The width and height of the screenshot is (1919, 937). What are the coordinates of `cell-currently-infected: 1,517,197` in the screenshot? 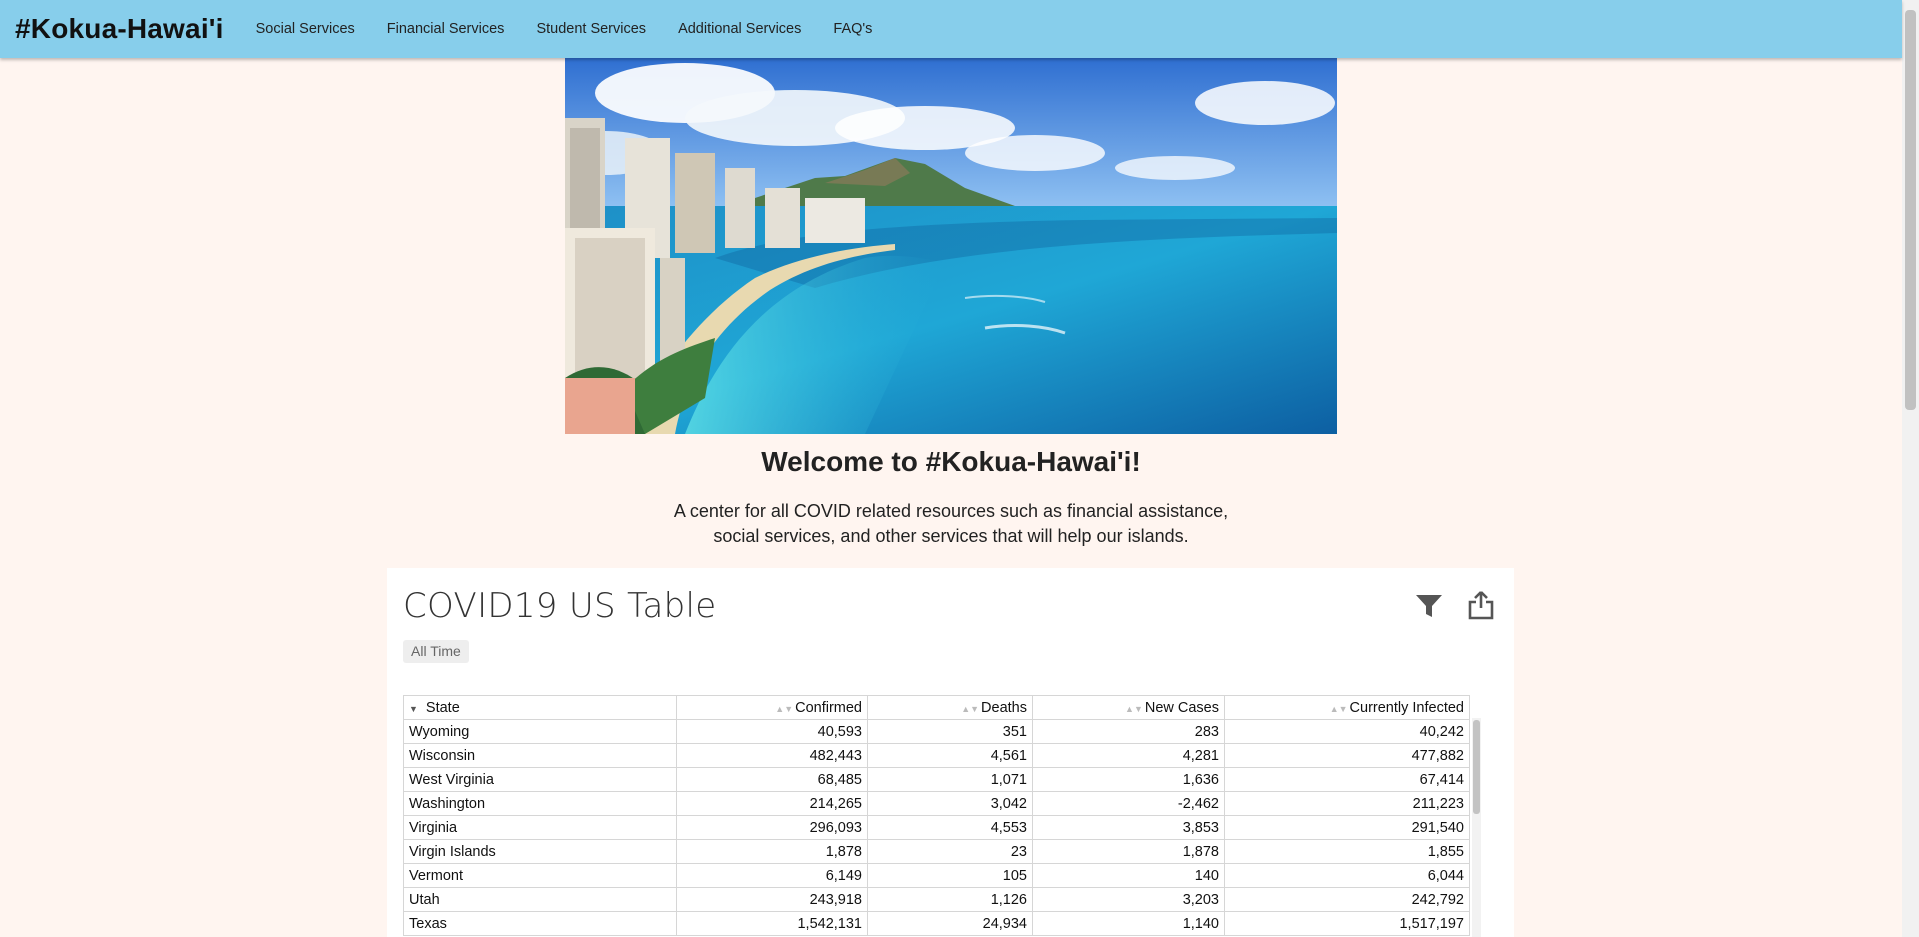 It's located at (1347, 923).